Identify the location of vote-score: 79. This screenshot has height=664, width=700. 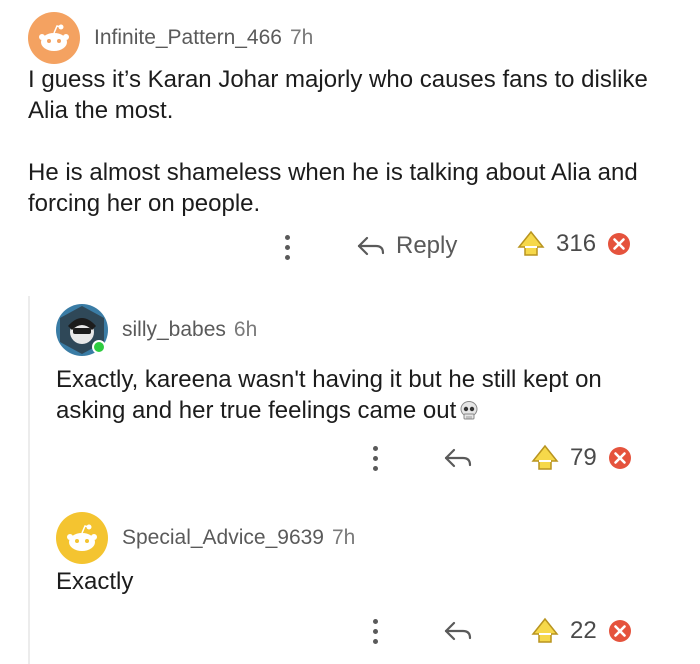
(583, 457).